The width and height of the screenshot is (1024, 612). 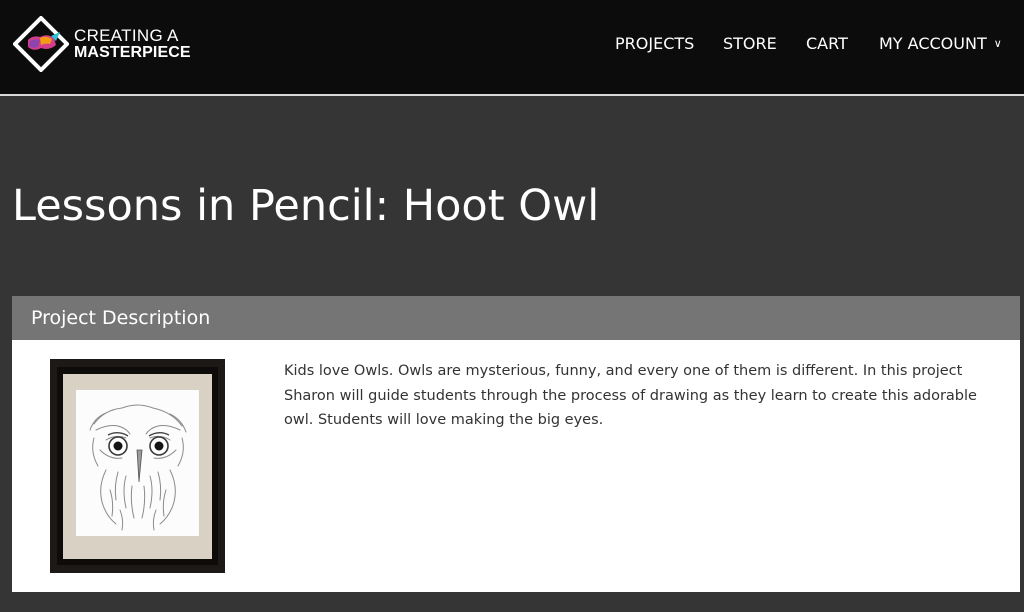 I want to click on owl-drawing, so click(x=137, y=463).